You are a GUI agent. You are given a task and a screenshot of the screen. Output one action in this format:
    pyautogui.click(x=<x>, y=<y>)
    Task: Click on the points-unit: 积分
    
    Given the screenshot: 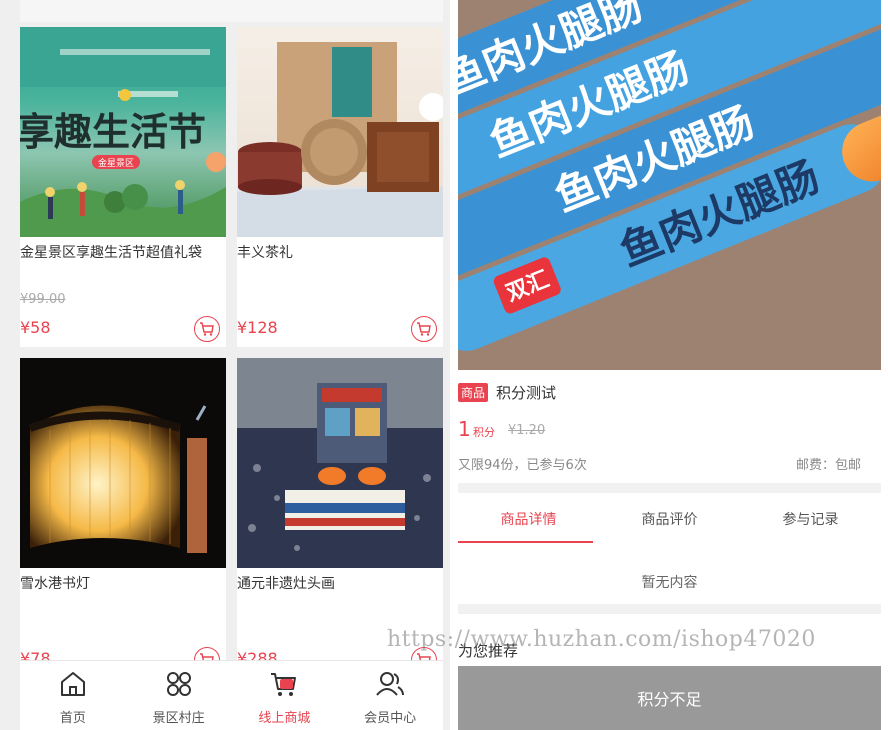 What is the action you would take?
    pyautogui.click(x=484, y=432)
    